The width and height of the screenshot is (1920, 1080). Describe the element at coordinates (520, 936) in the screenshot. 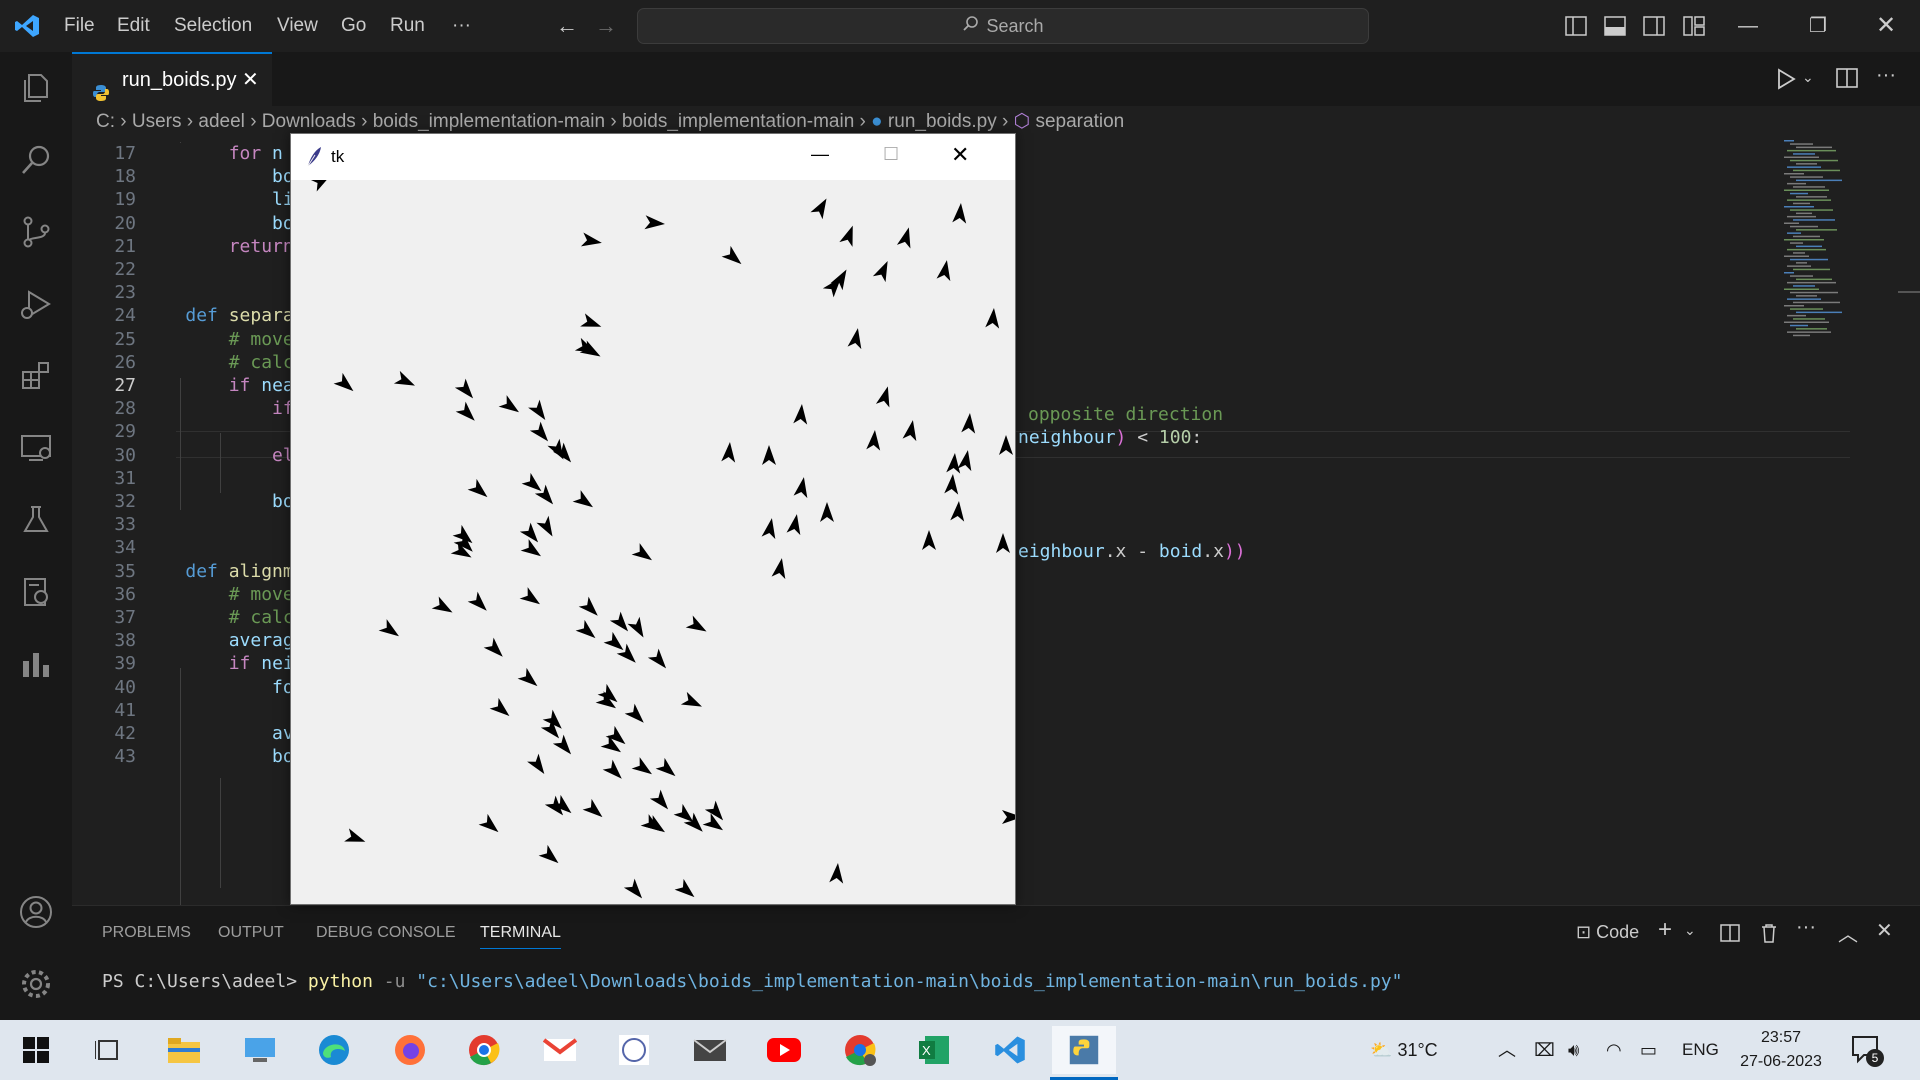

I see `panel-tab-terminal: TERMINAL` at that location.